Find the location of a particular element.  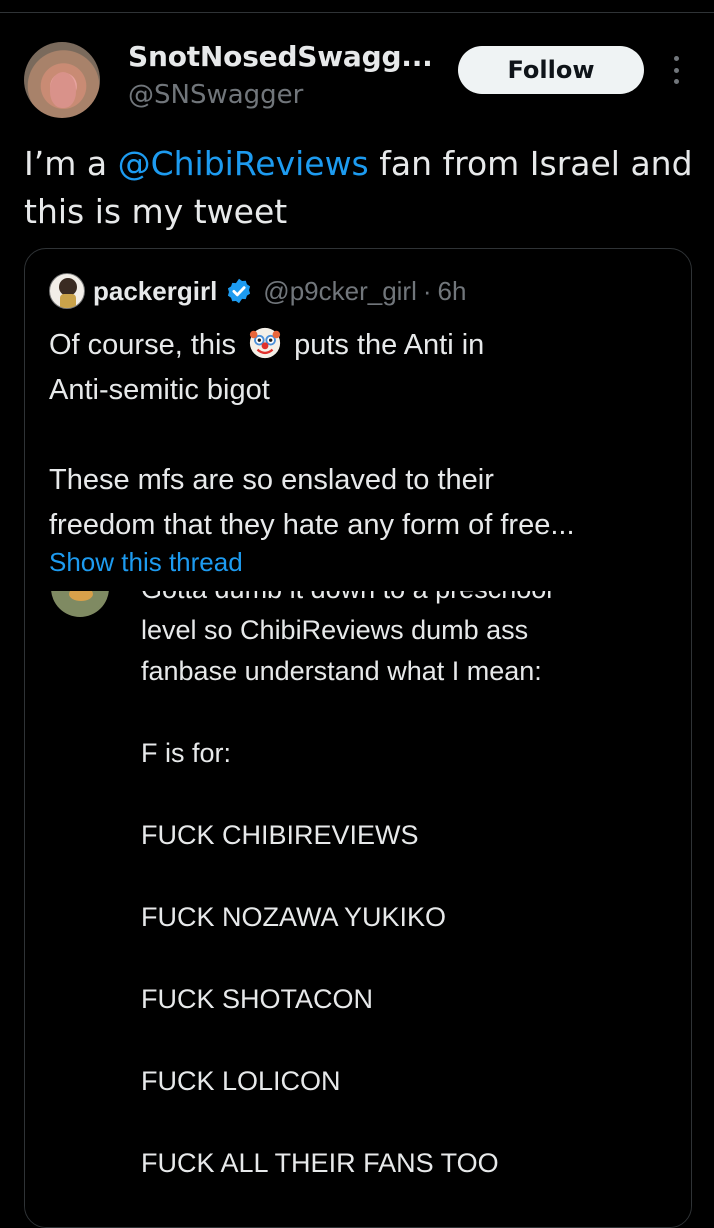

author-avatar is located at coordinates (62, 80).